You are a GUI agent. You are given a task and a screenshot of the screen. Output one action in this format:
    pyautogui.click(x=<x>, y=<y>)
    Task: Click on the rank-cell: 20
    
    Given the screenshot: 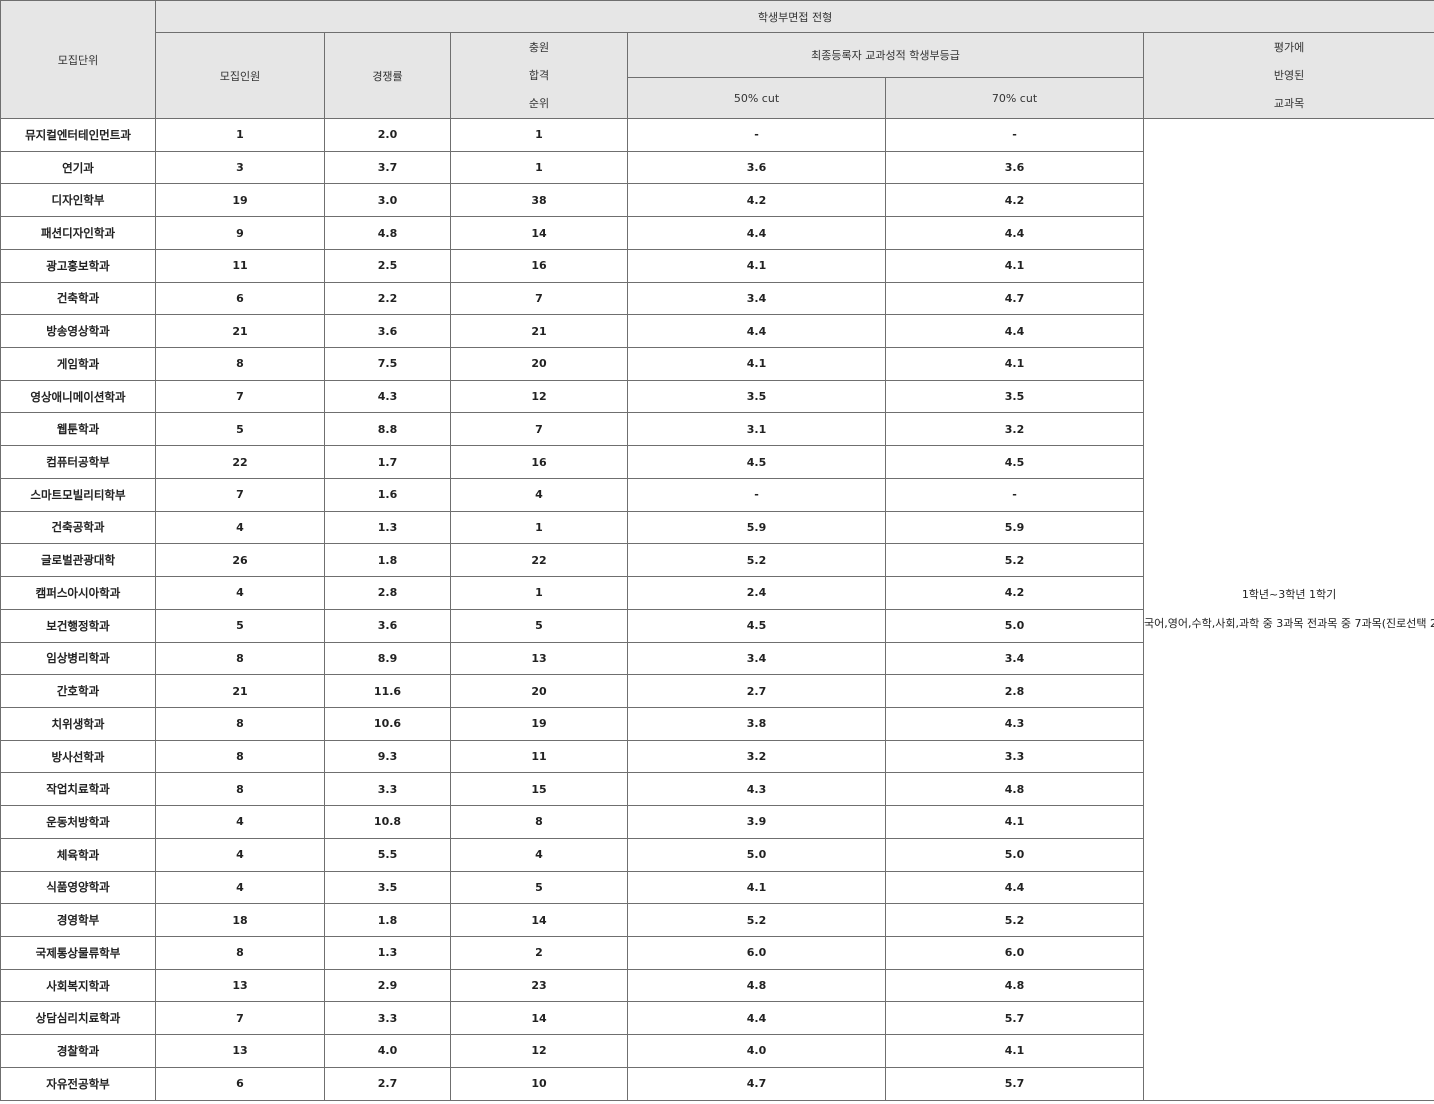 What is the action you would take?
    pyautogui.click(x=539, y=691)
    